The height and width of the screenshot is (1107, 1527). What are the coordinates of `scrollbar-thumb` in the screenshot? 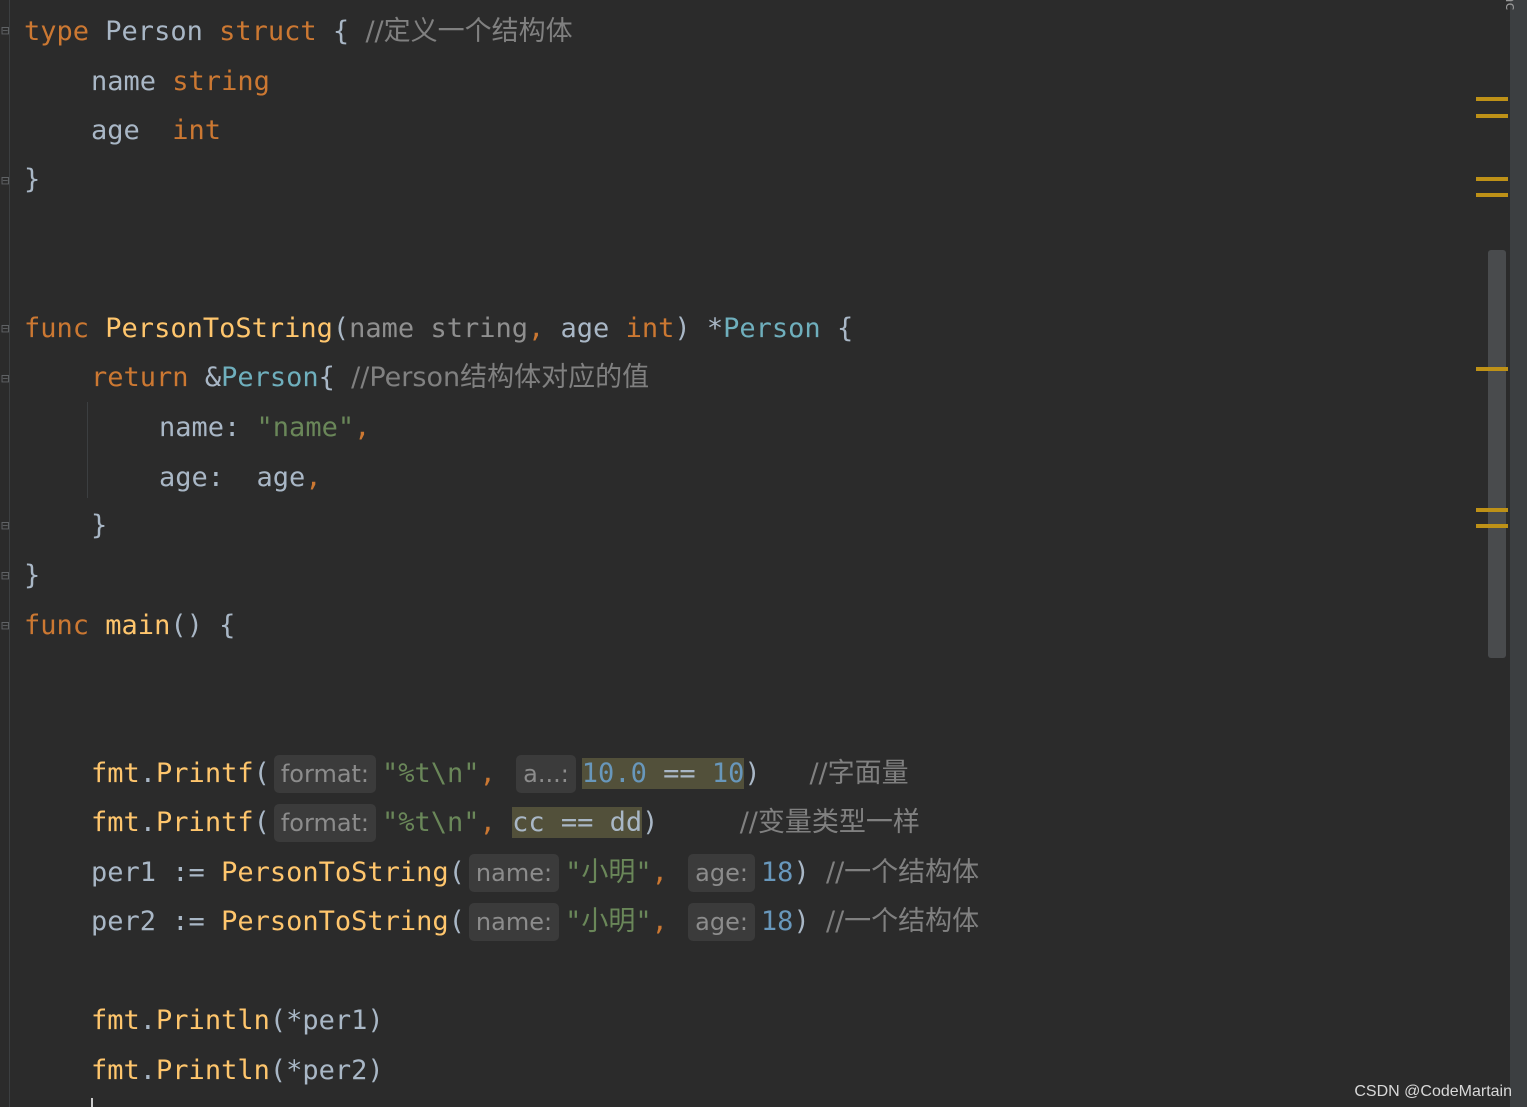 It's located at (1497, 454).